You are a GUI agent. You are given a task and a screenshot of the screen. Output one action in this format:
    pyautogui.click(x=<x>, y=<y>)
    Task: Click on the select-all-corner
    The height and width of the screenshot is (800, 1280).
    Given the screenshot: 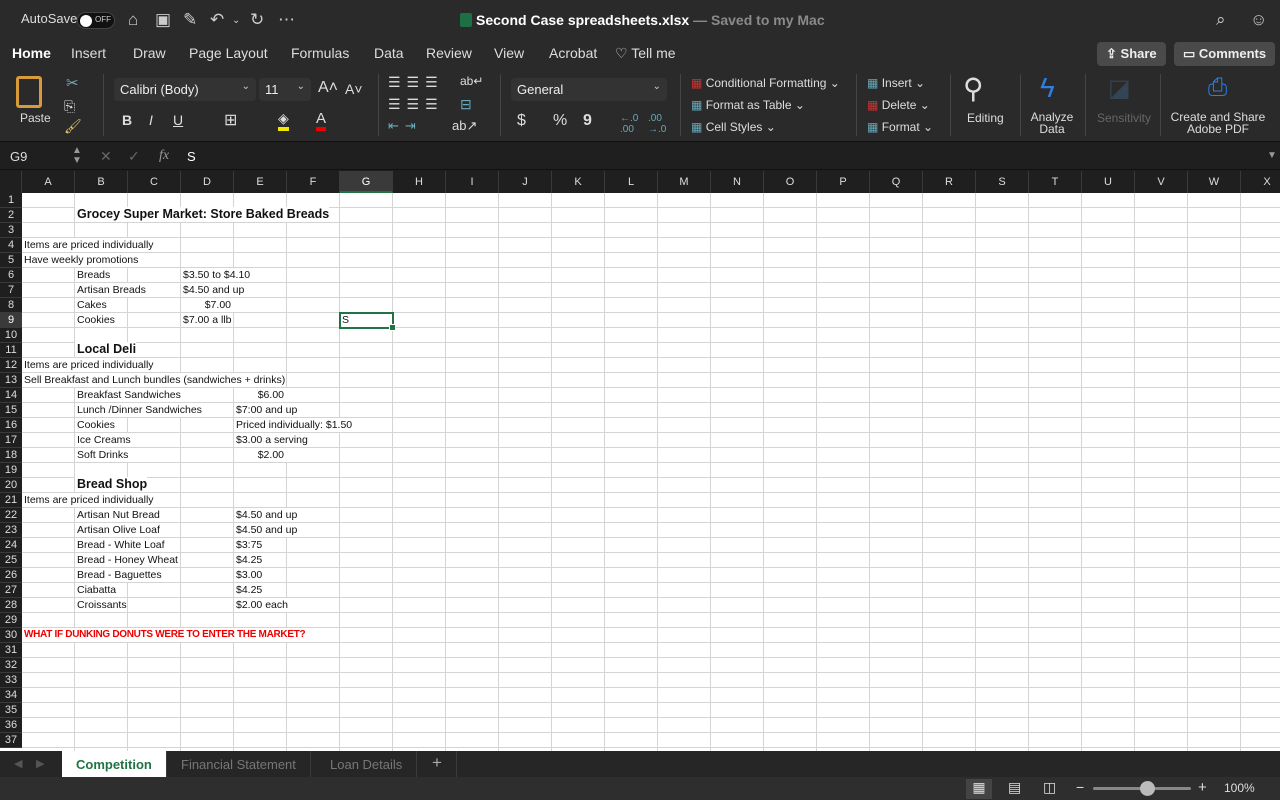 What is the action you would take?
    pyautogui.click(x=11, y=182)
    